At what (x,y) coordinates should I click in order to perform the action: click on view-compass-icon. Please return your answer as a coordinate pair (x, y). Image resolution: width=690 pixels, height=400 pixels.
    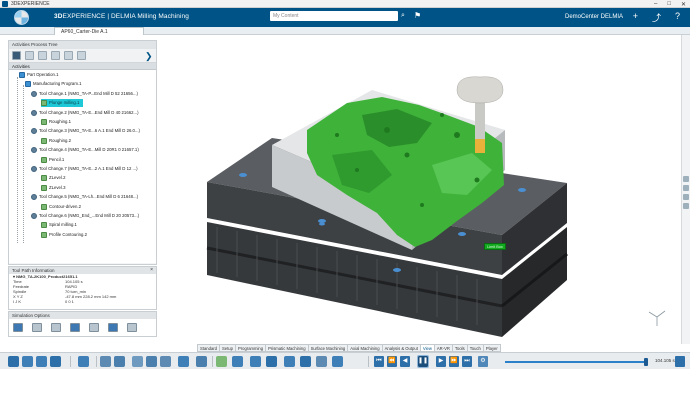
    Looking at the image, I should click on (657, 318).